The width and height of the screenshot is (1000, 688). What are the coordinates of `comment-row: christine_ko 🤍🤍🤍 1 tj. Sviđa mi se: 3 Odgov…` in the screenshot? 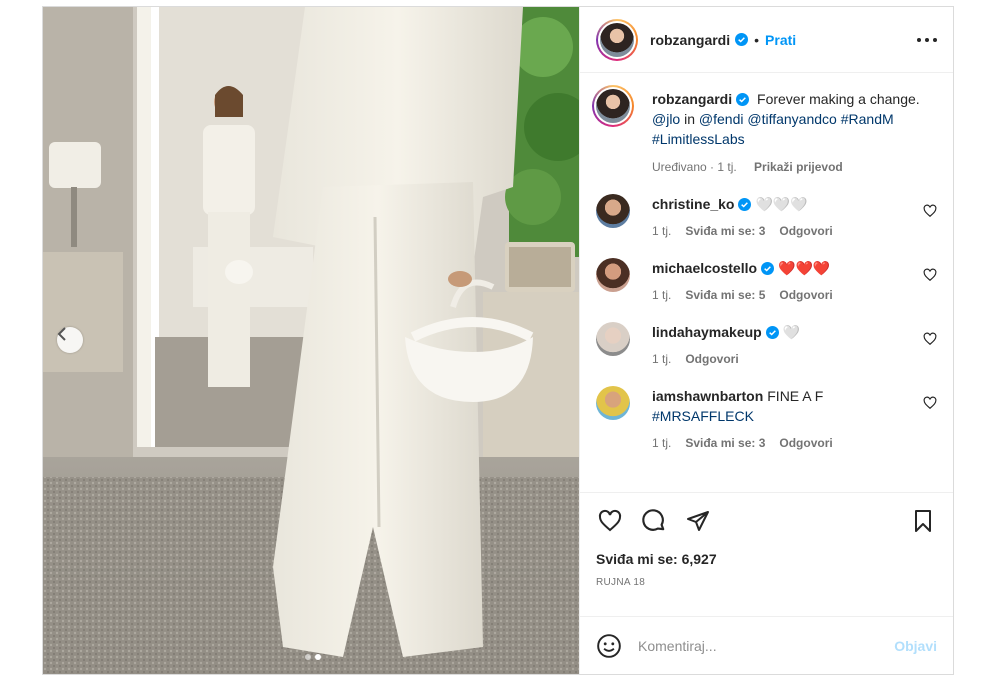 It's located at (766, 217).